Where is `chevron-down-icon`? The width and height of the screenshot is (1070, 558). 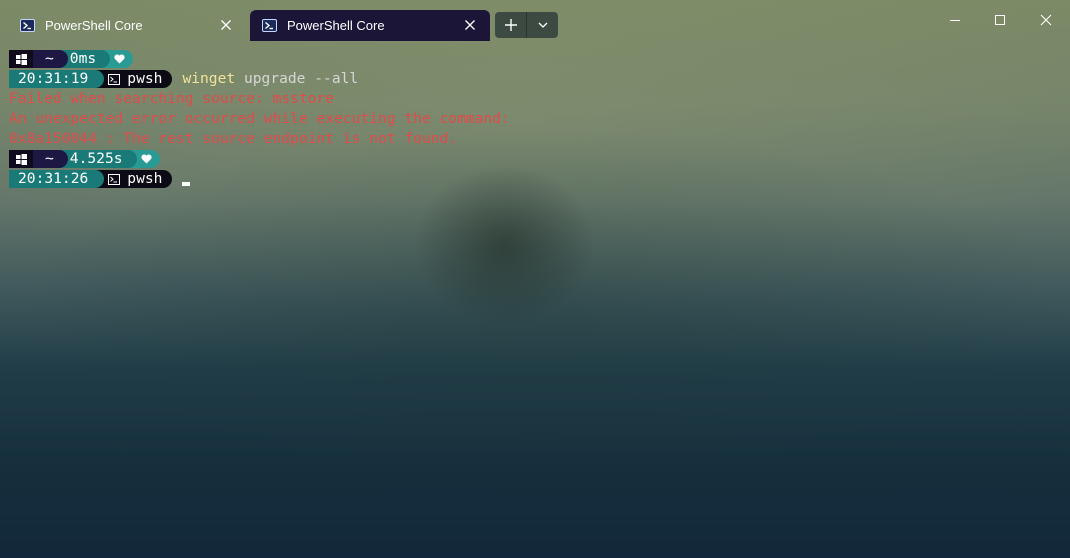 chevron-down-icon is located at coordinates (542, 25).